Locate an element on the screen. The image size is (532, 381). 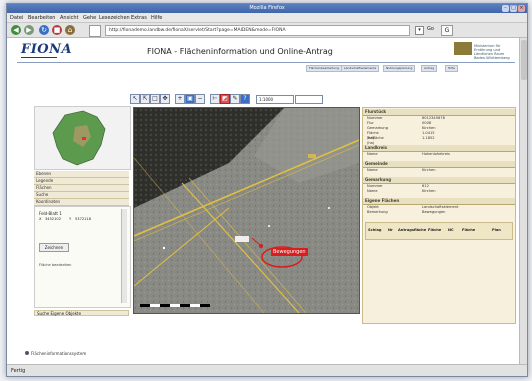
section-gemarkung: Gemarkung is located at coordinates (439, 180).